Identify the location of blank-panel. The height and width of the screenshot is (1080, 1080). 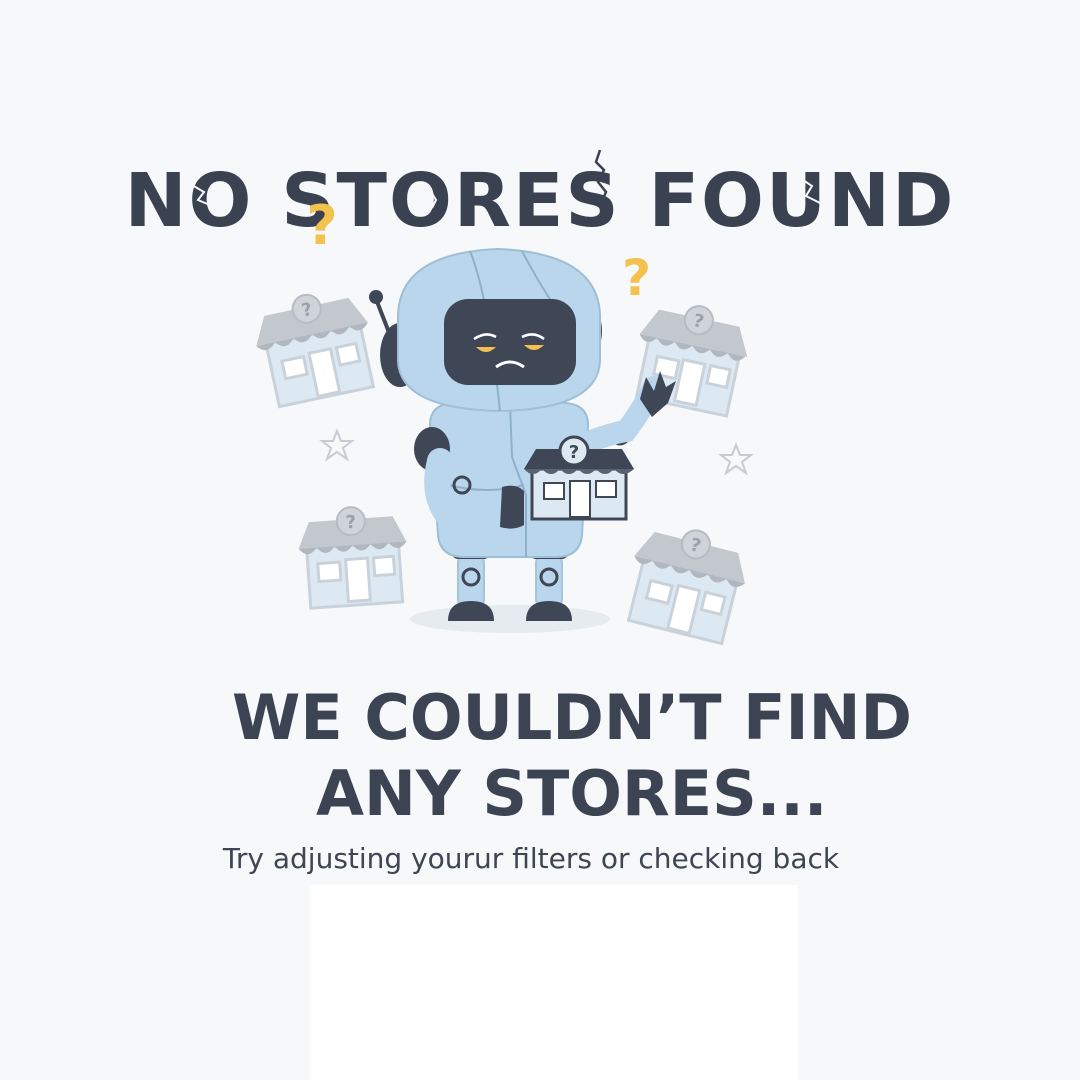
(554, 982).